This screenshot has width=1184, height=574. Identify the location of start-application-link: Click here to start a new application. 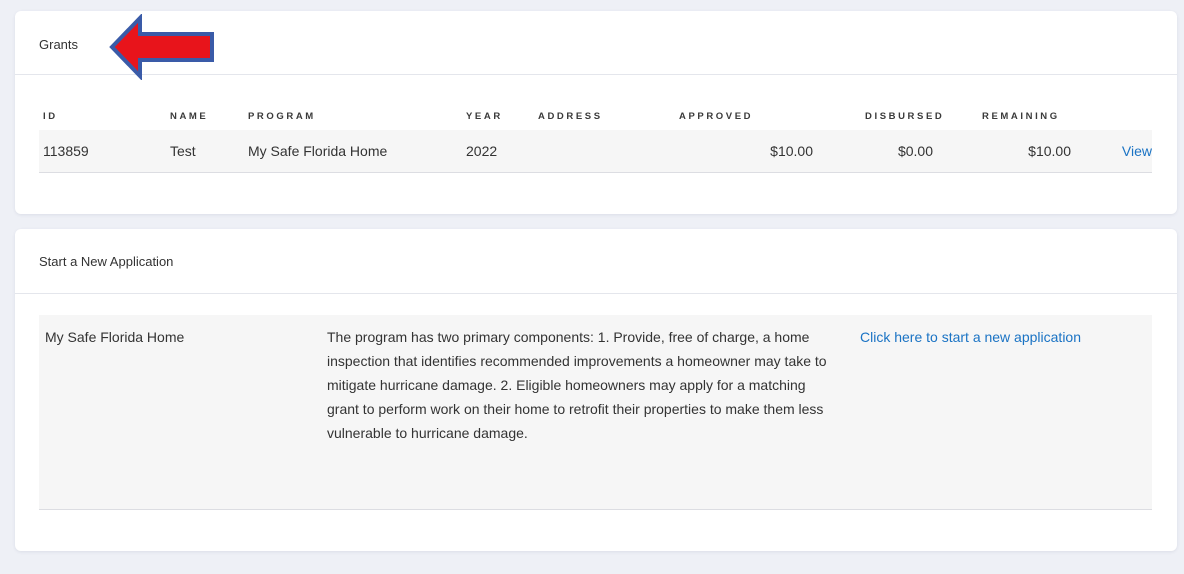
(970, 337).